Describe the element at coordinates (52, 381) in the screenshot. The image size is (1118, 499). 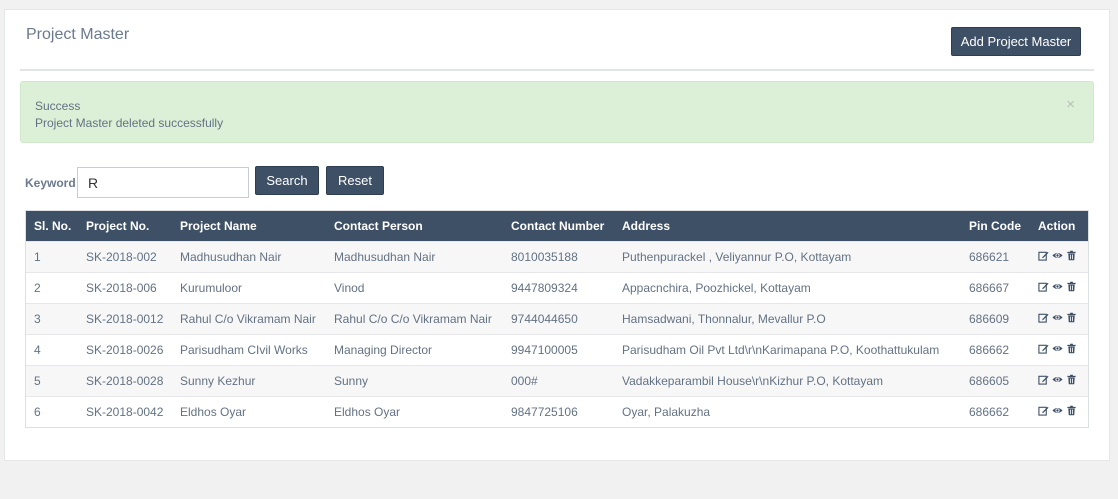
I see `cell-sl-no: 5` at that location.